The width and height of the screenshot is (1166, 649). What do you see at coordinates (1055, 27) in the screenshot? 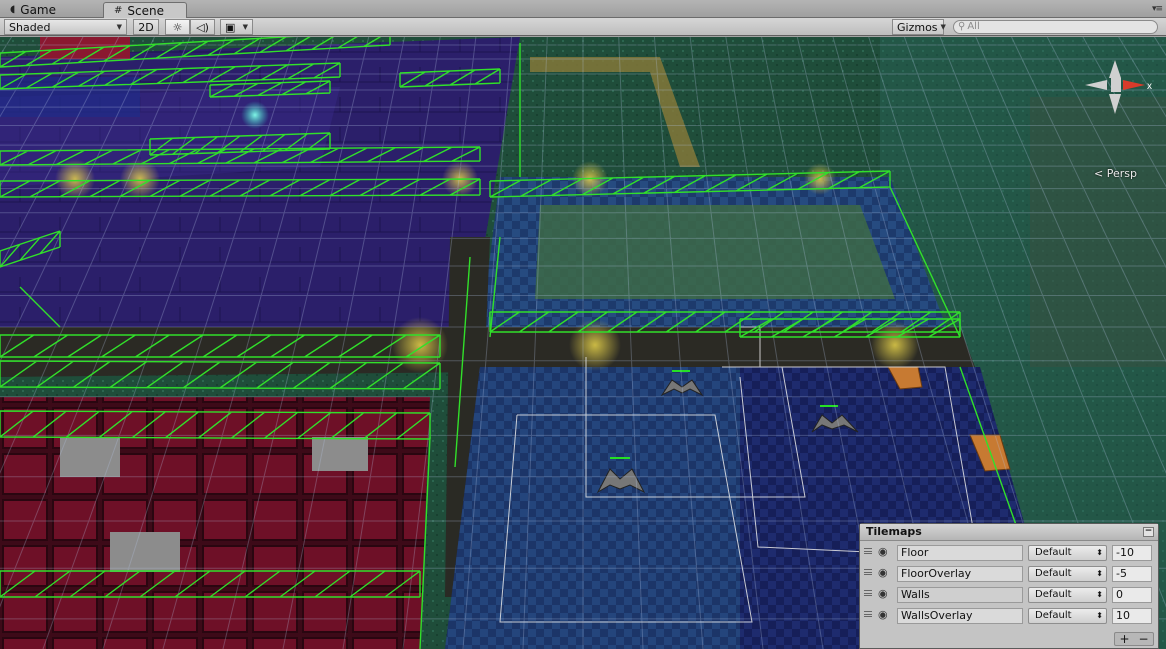
I see `search-input: ⚲ All` at bounding box center [1055, 27].